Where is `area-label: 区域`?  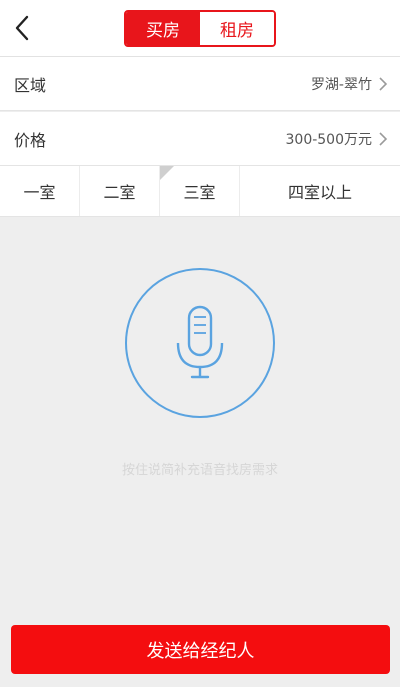 area-label: 区域 is located at coordinates (30, 85).